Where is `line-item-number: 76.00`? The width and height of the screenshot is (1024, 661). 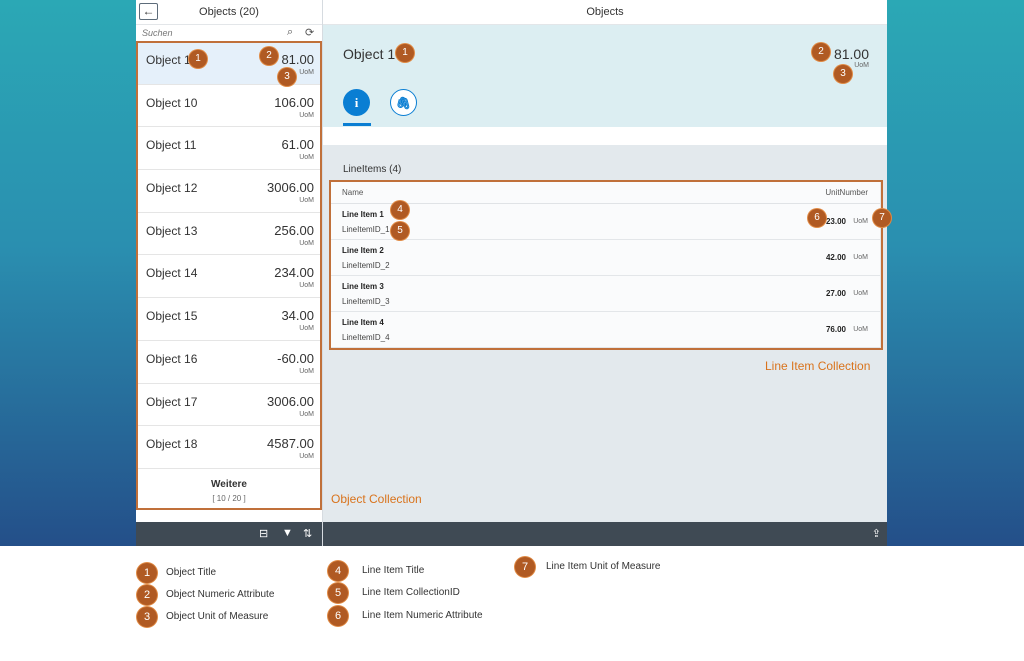 line-item-number: 76.00 is located at coordinates (835, 329).